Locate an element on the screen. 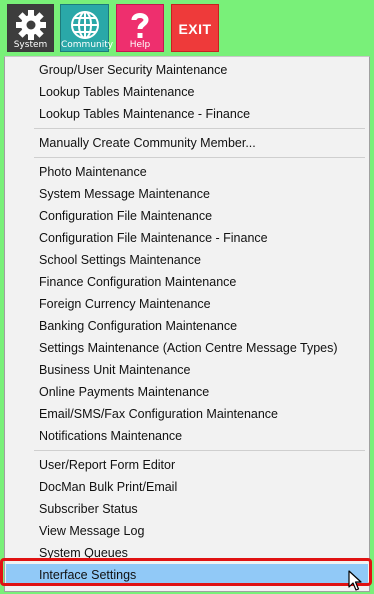 This screenshot has width=374, height=594. menu-item-view-message-log: View Message Log is located at coordinates (187, 531).